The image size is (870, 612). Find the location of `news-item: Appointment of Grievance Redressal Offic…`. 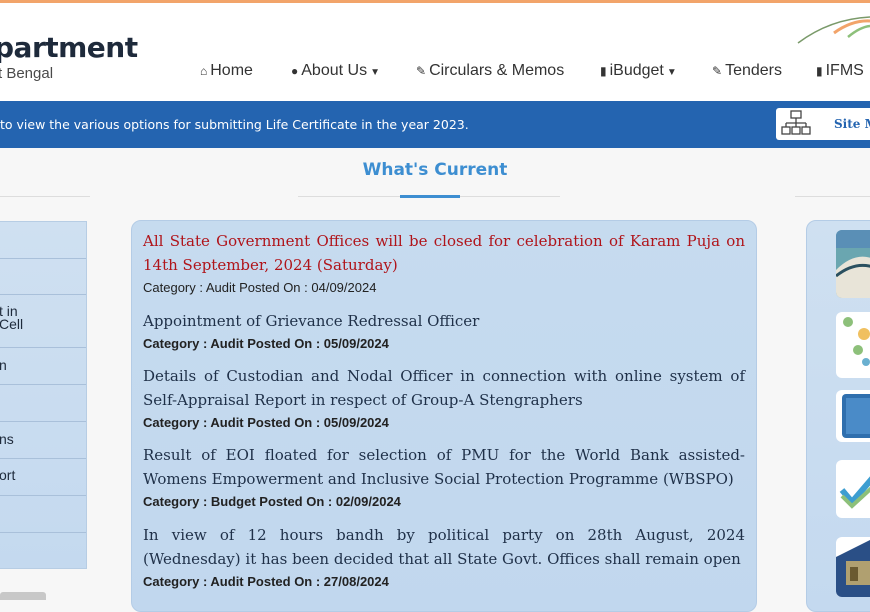

news-item: Appointment of Grievance Redressal Offic… is located at coordinates (444, 330).